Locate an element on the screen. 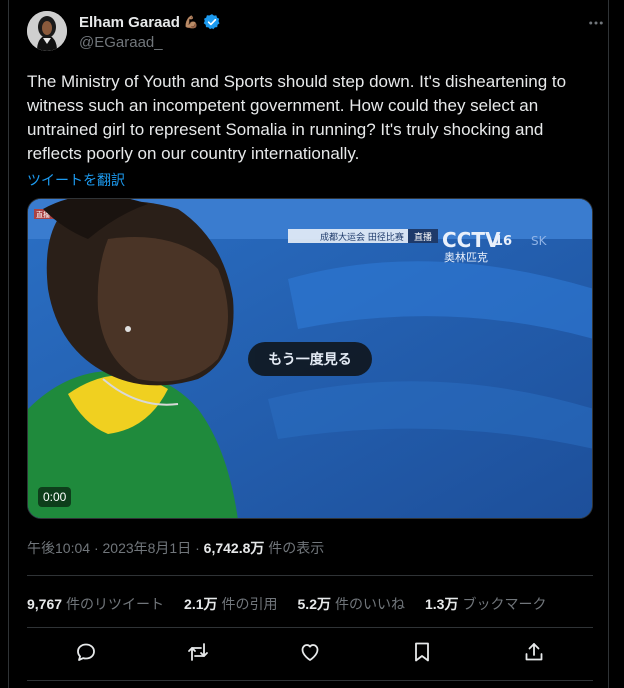 The width and height of the screenshot is (624, 688). likes-stat: 5.2万 件のいいね is located at coordinates (351, 604).